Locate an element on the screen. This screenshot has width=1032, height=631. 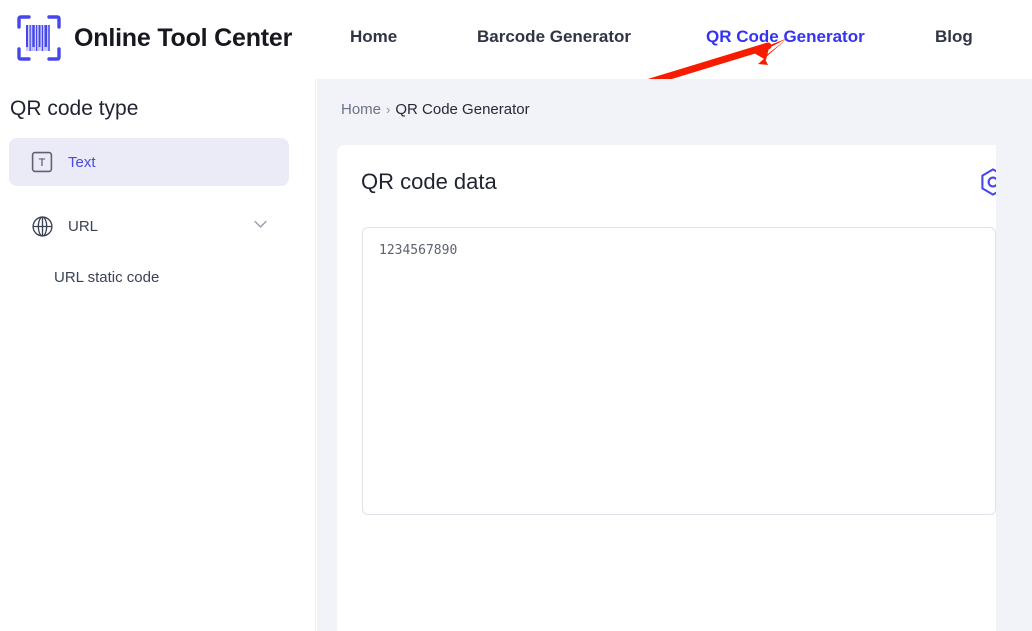
brand-logo-link: Online Tool Center is located at coordinates (154, 38).